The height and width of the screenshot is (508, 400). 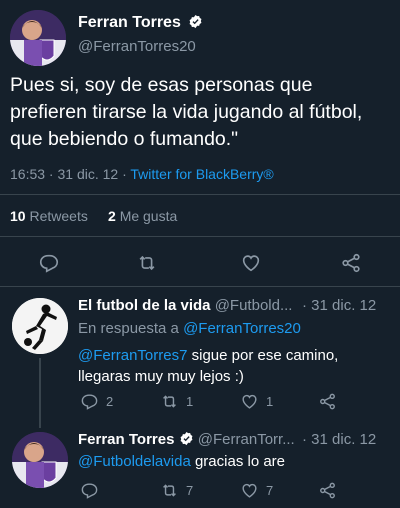 What do you see at coordinates (40, 393) in the screenshot?
I see `thread-line` at bounding box center [40, 393].